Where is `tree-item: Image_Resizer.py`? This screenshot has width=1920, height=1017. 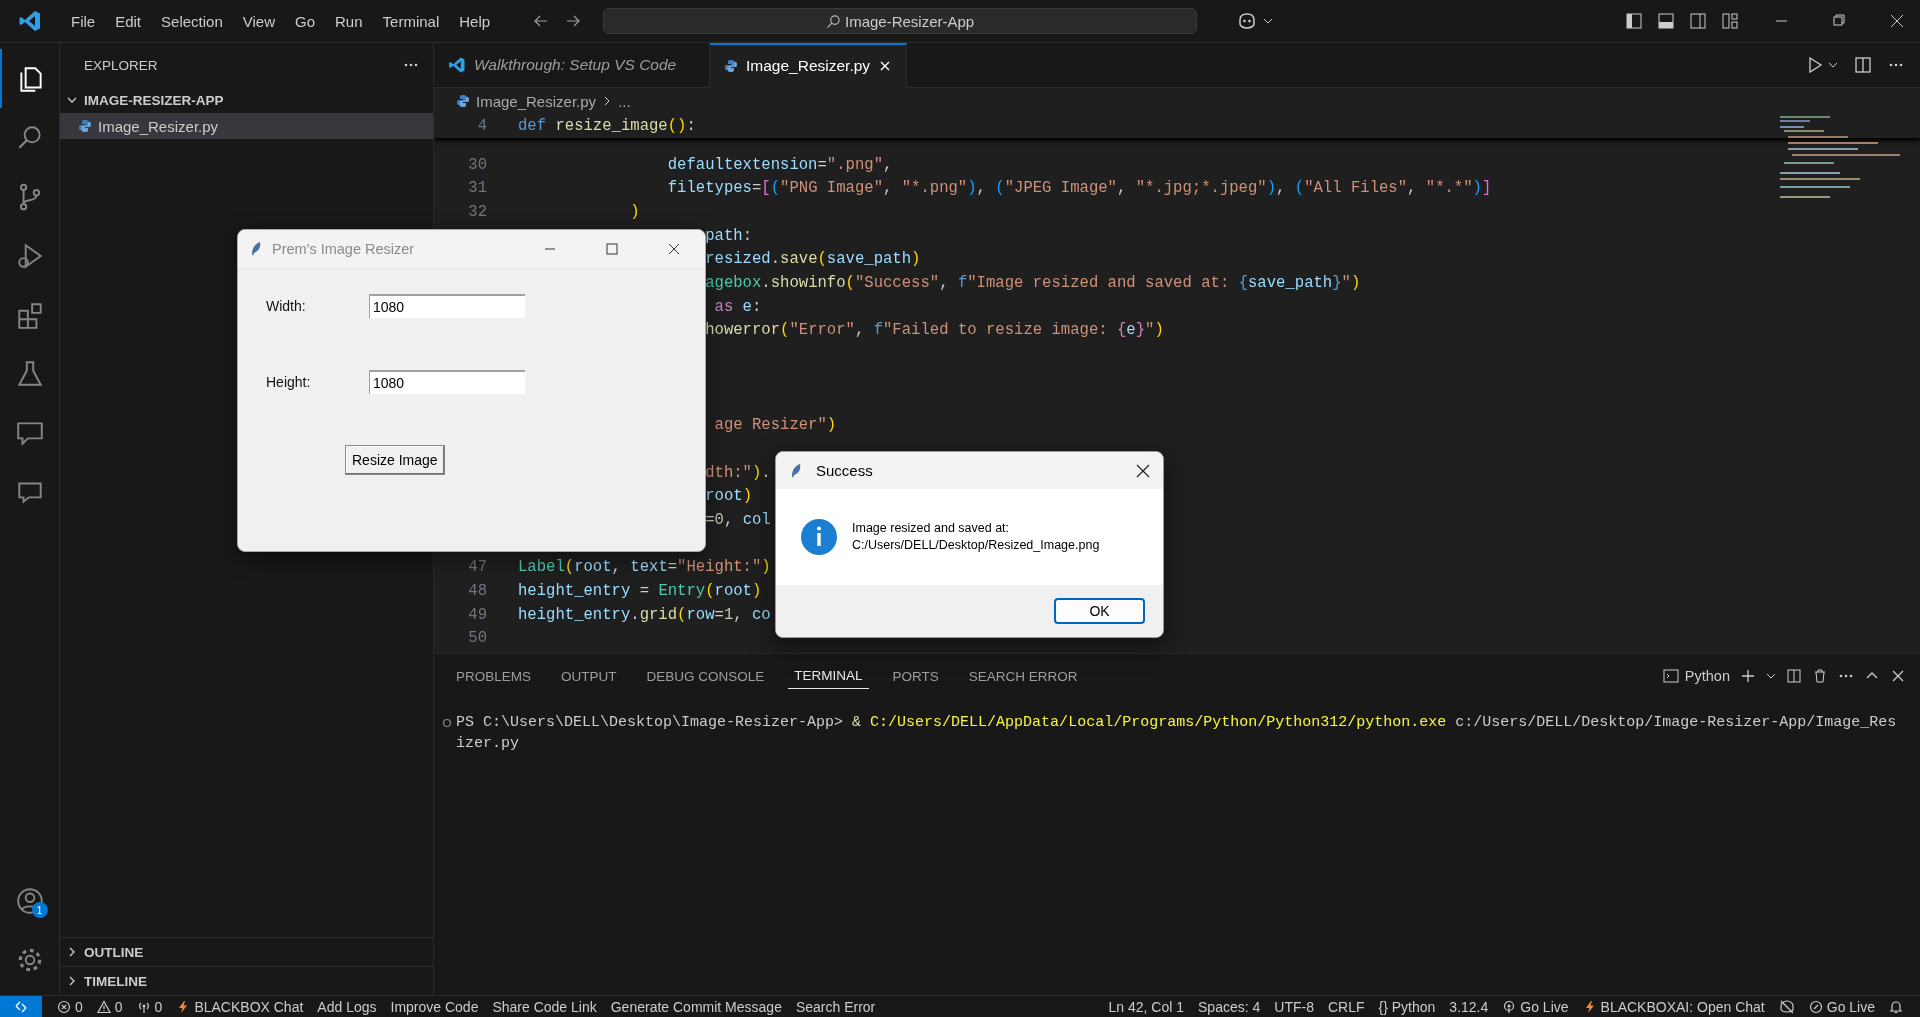 tree-item: Image_Resizer.py is located at coordinates (246, 126).